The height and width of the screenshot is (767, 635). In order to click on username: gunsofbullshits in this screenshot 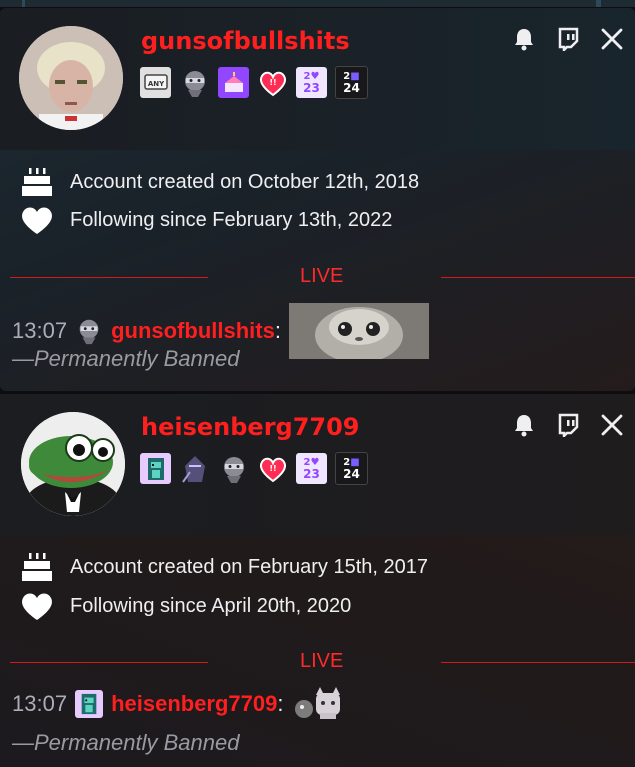, I will do `click(245, 41)`.